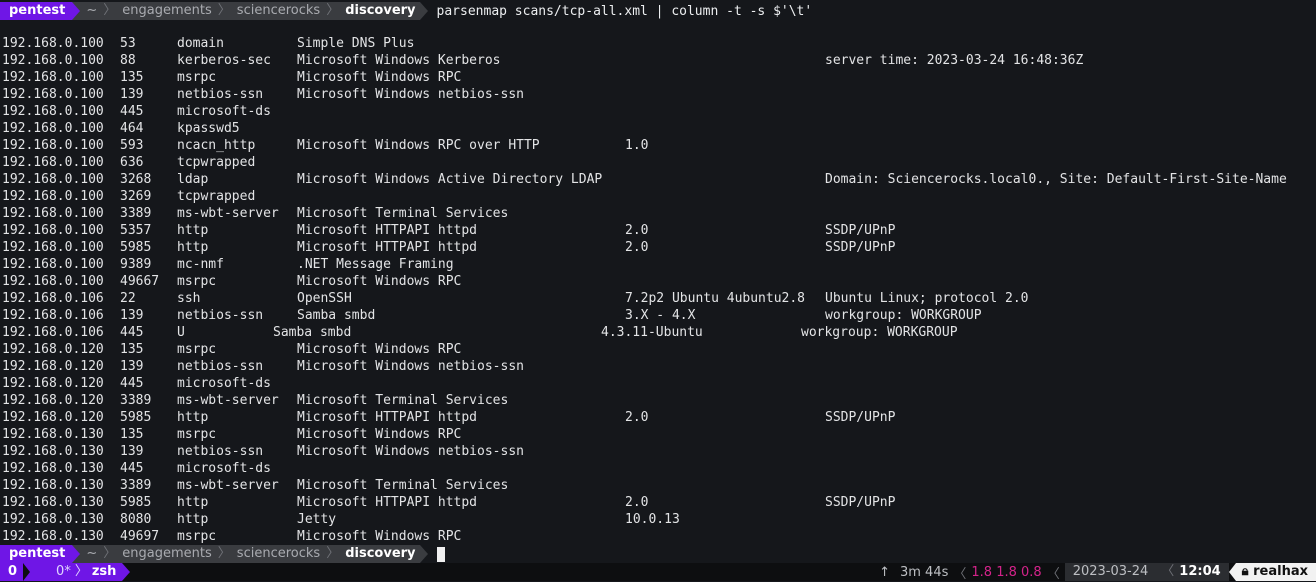 This screenshot has height=582, width=1316. Describe the element at coordinates (104, 571) in the screenshot. I see `window-name: zsh` at that location.